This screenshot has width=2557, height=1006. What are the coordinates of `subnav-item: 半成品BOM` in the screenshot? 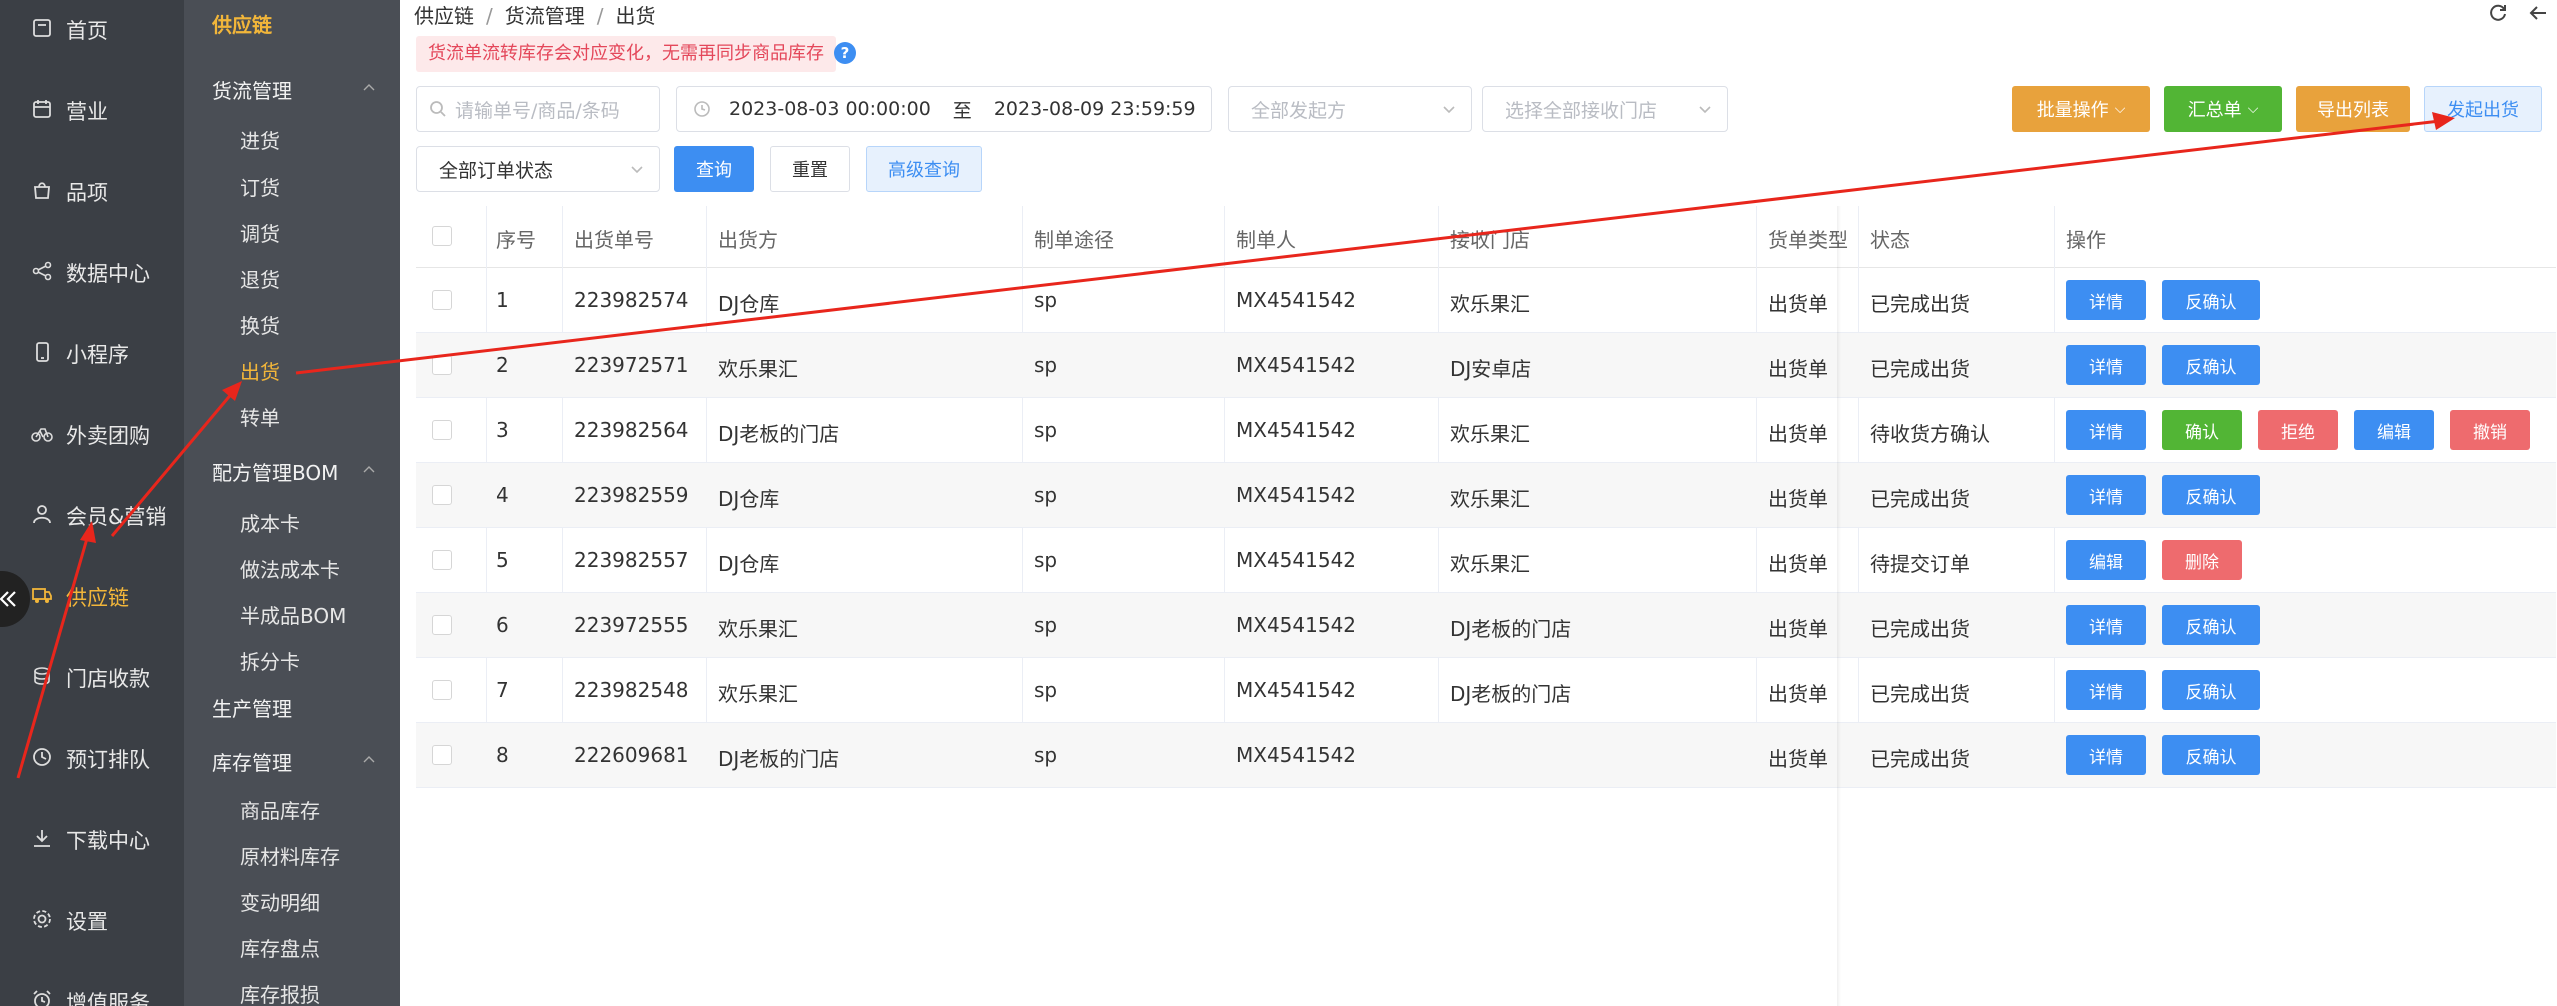 It's located at (293, 614).